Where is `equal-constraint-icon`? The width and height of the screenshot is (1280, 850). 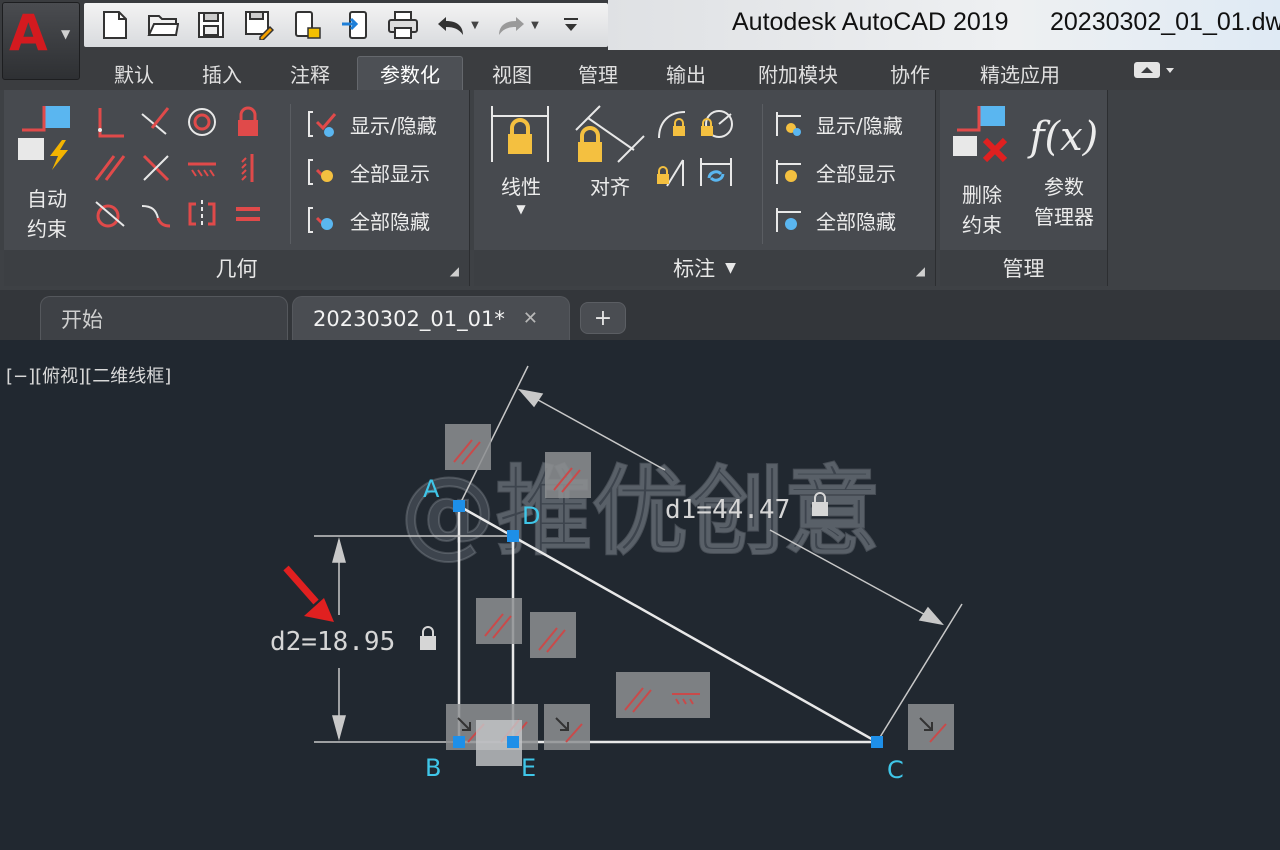
equal-constraint-icon is located at coordinates (248, 214).